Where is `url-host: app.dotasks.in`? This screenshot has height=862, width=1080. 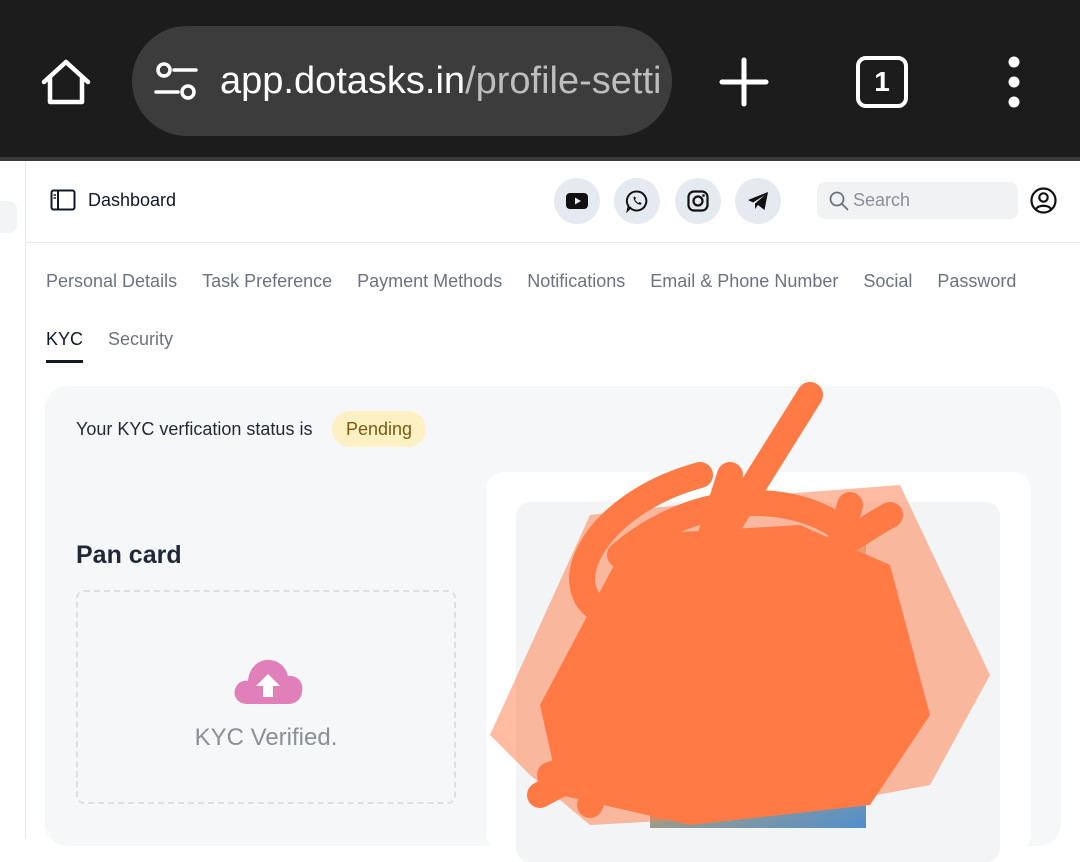 url-host: app.dotasks.in is located at coordinates (343, 81).